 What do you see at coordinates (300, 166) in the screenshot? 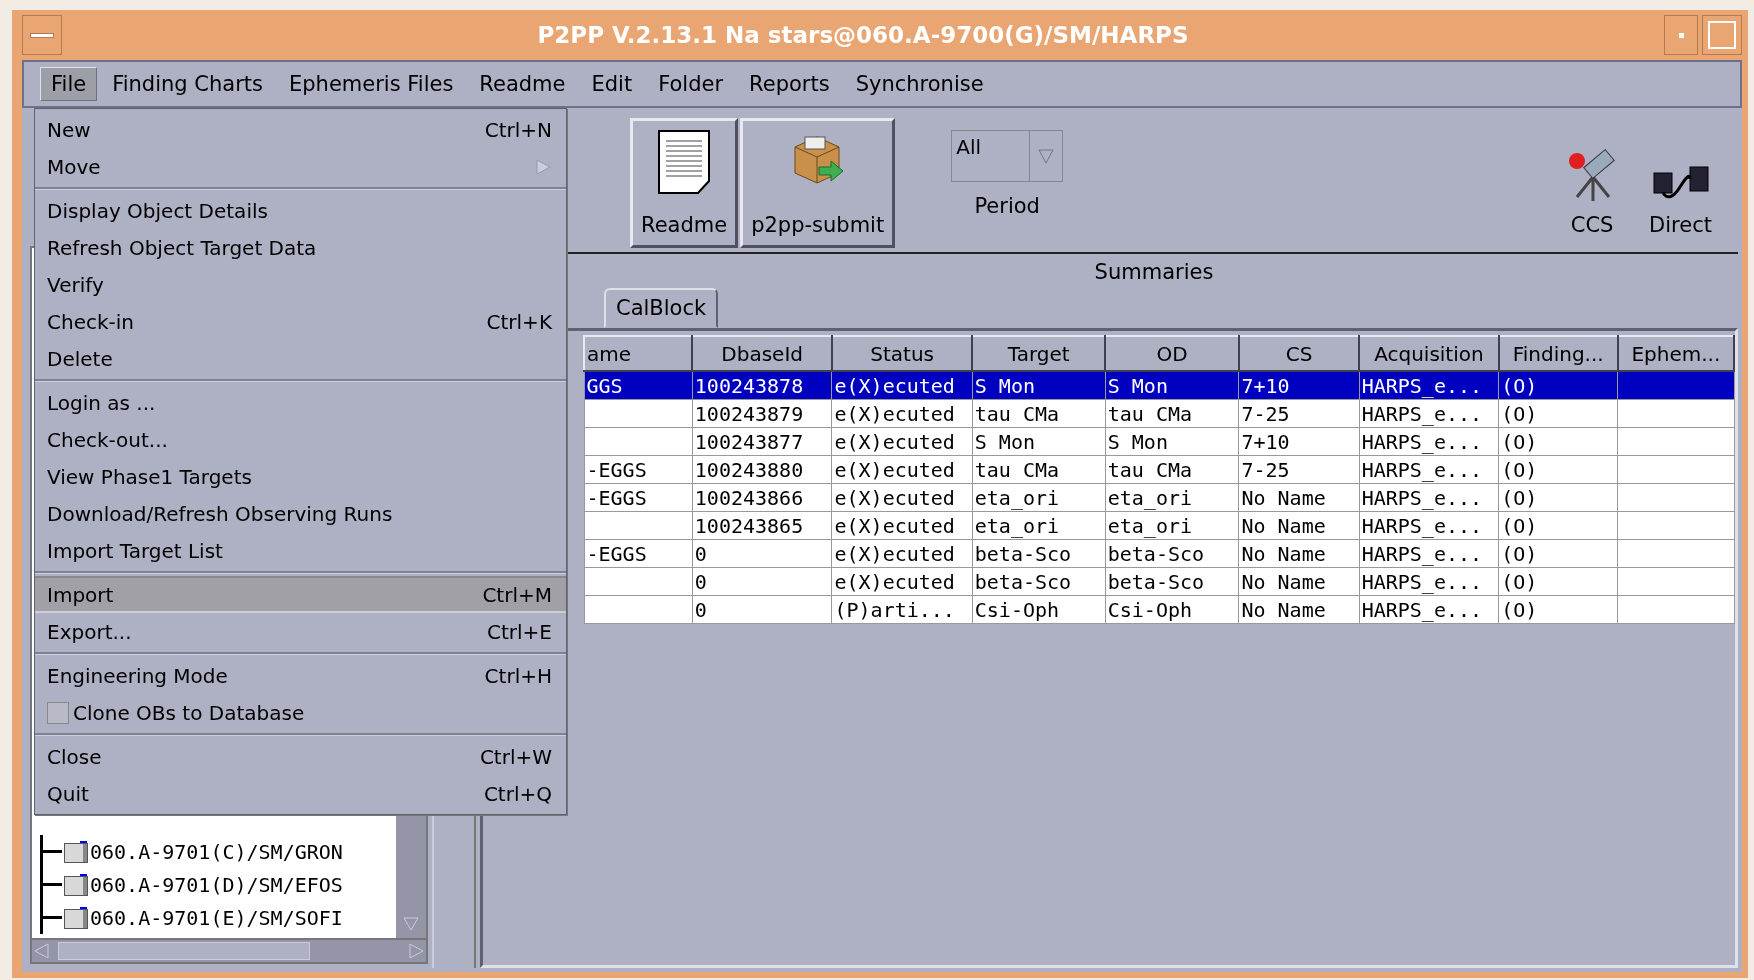
I see `menu-entry: Move` at bounding box center [300, 166].